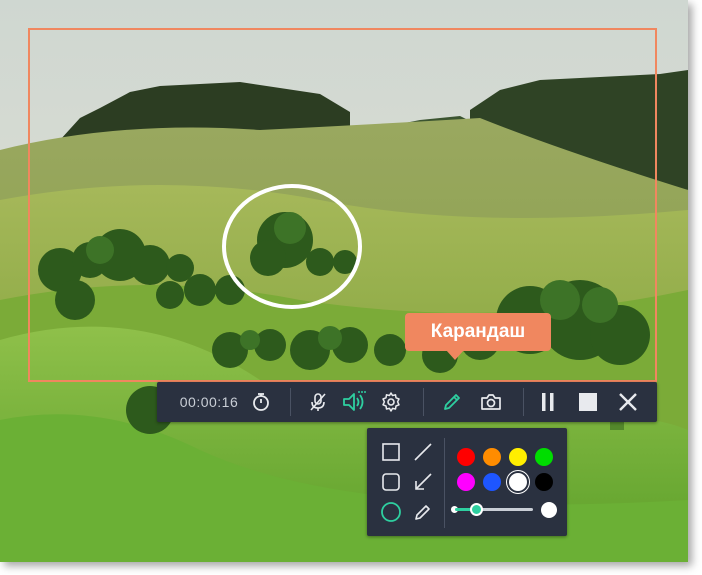 The height and width of the screenshot is (575, 702). Describe the element at coordinates (491, 402) in the screenshot. I see `camera-icon` at that location.